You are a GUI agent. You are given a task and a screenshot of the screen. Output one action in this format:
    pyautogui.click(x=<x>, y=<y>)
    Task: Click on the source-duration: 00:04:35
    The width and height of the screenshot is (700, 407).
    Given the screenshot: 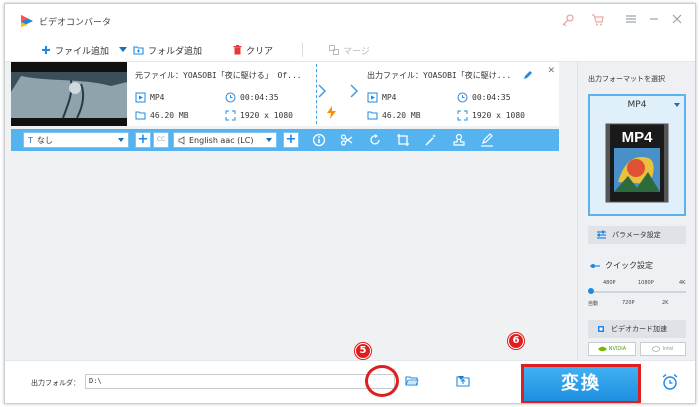 What is the action you would take?
    pyautogui.click(x=252, y=97)
    